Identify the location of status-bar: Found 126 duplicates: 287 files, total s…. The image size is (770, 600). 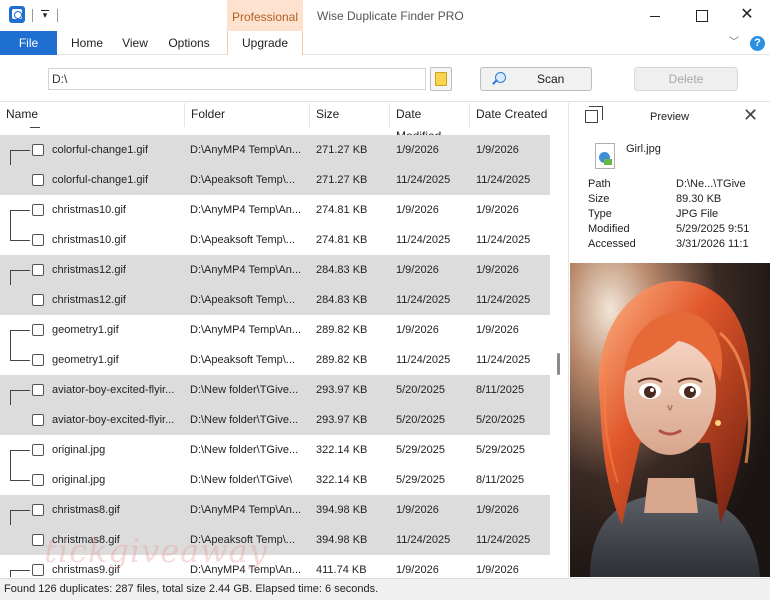
(385, 589).